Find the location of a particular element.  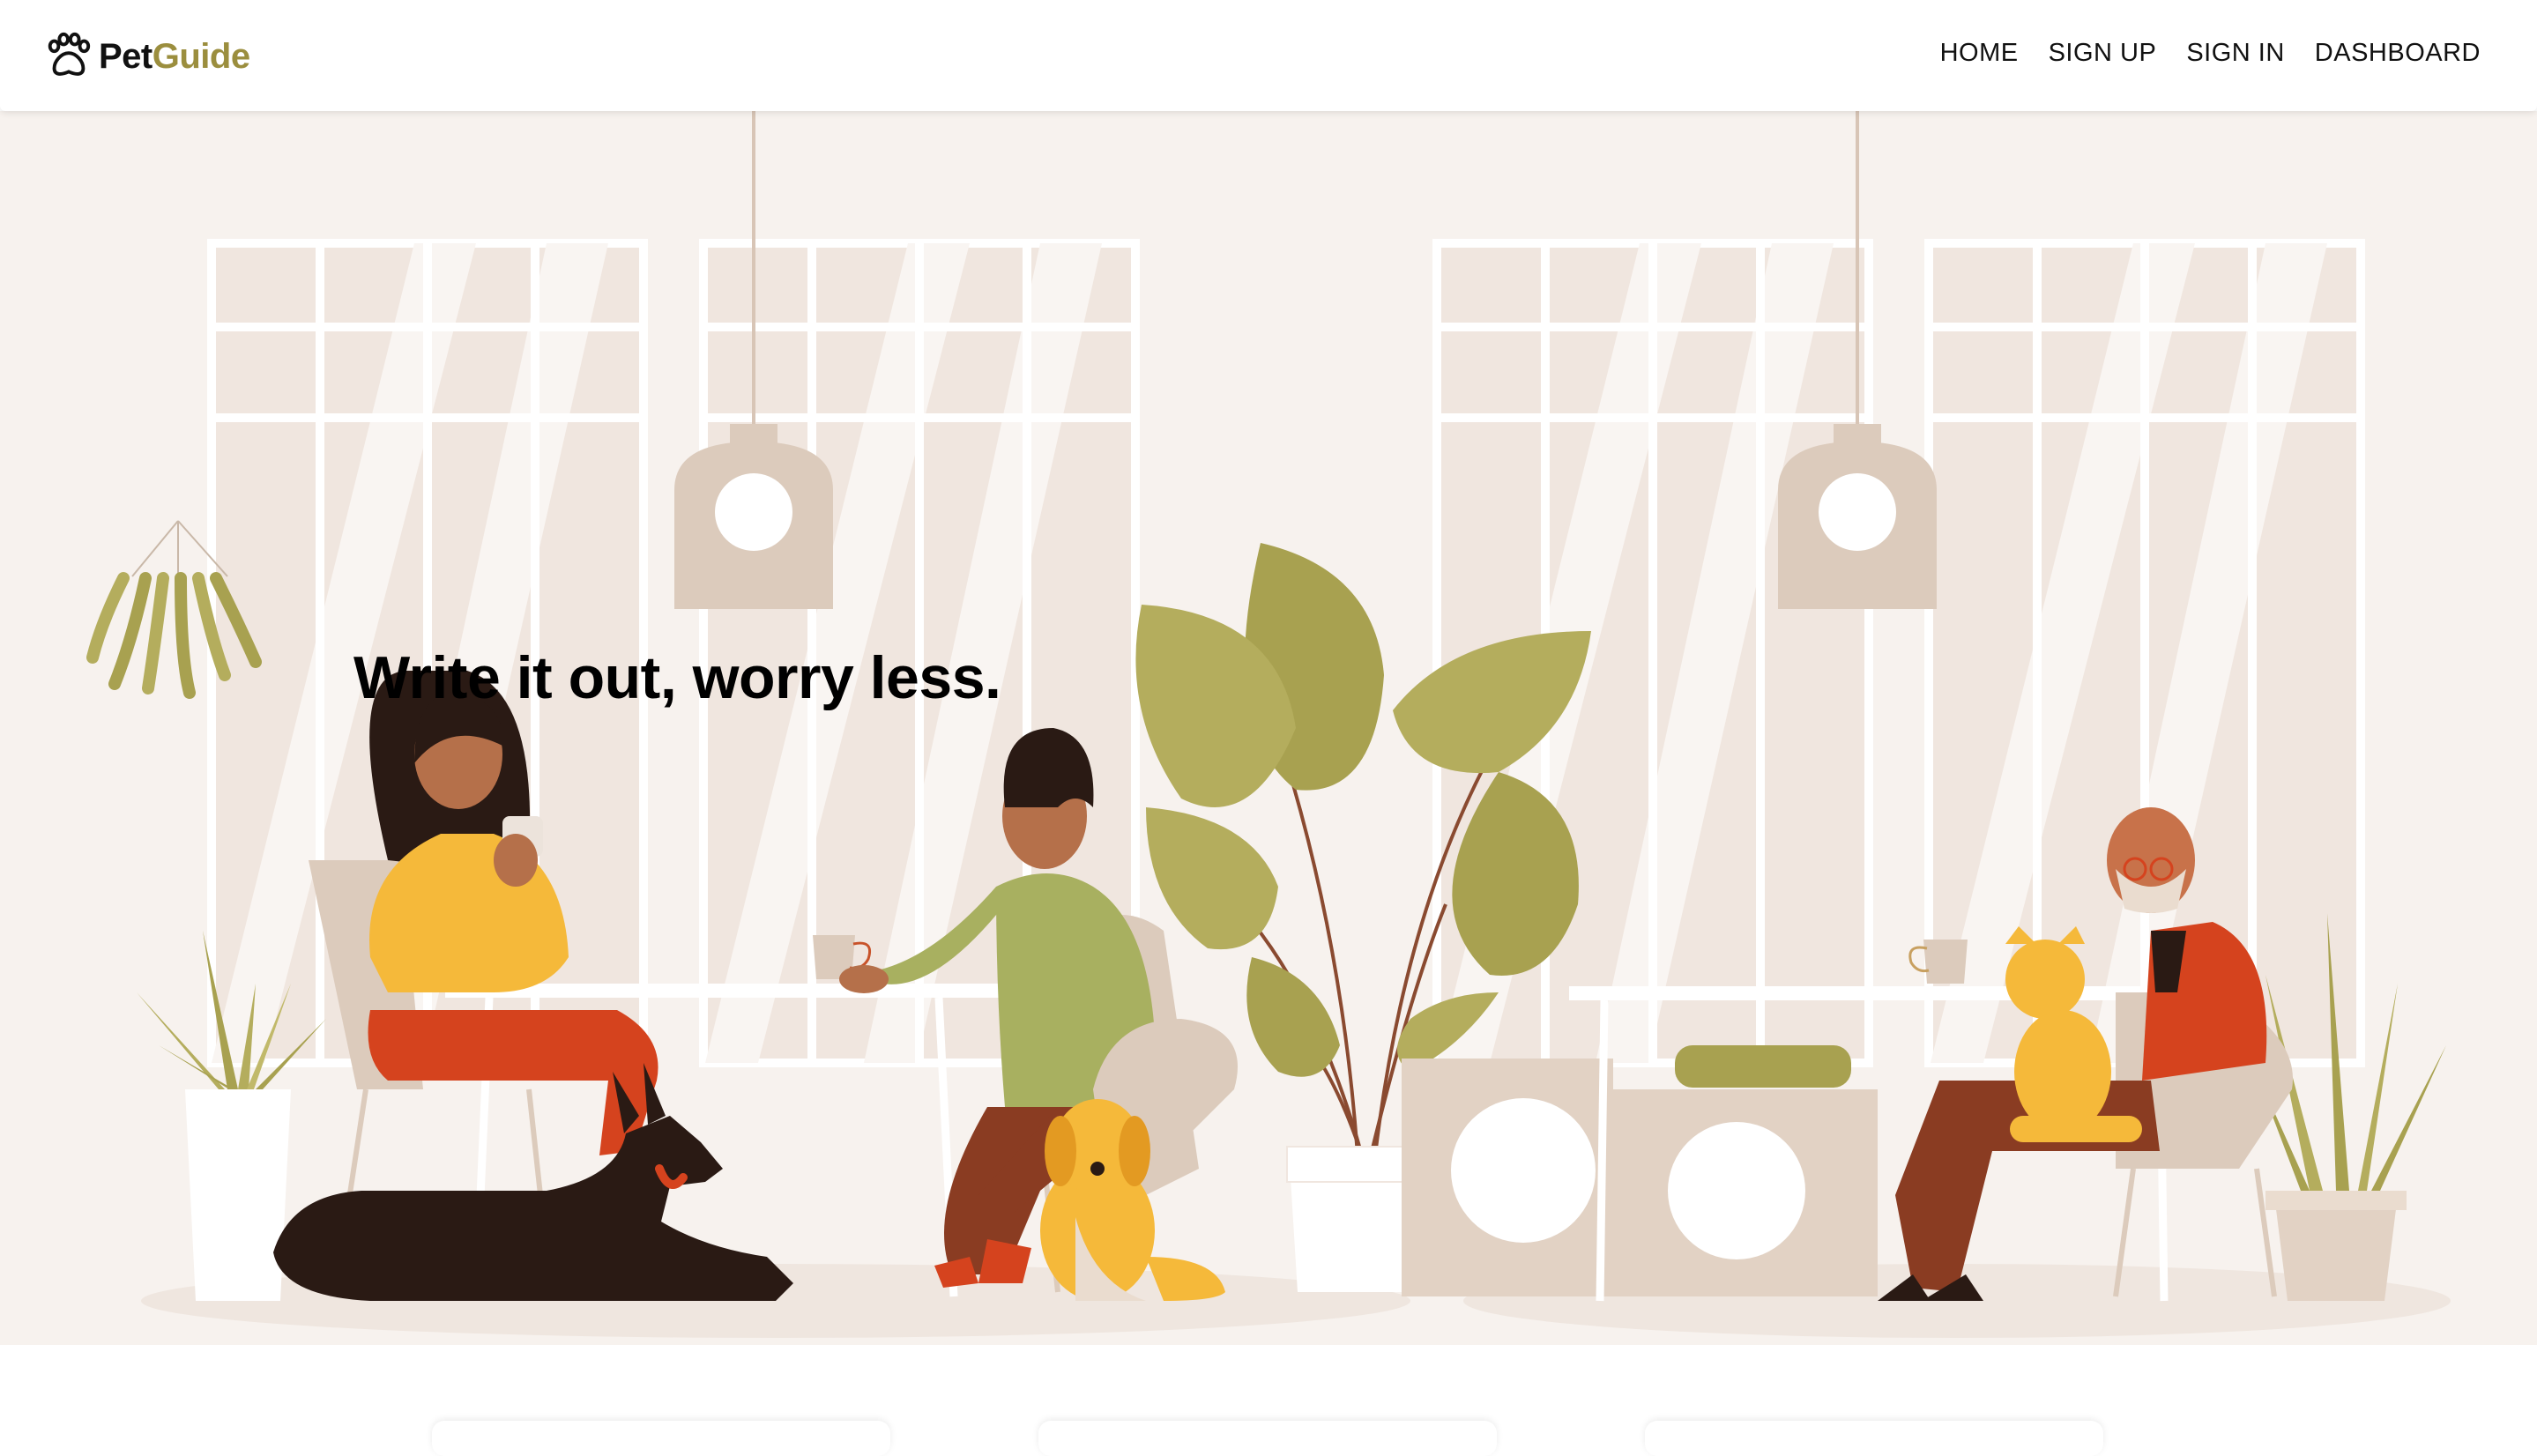

nav-link-home: HOME is located at coordinates (1979, 53).